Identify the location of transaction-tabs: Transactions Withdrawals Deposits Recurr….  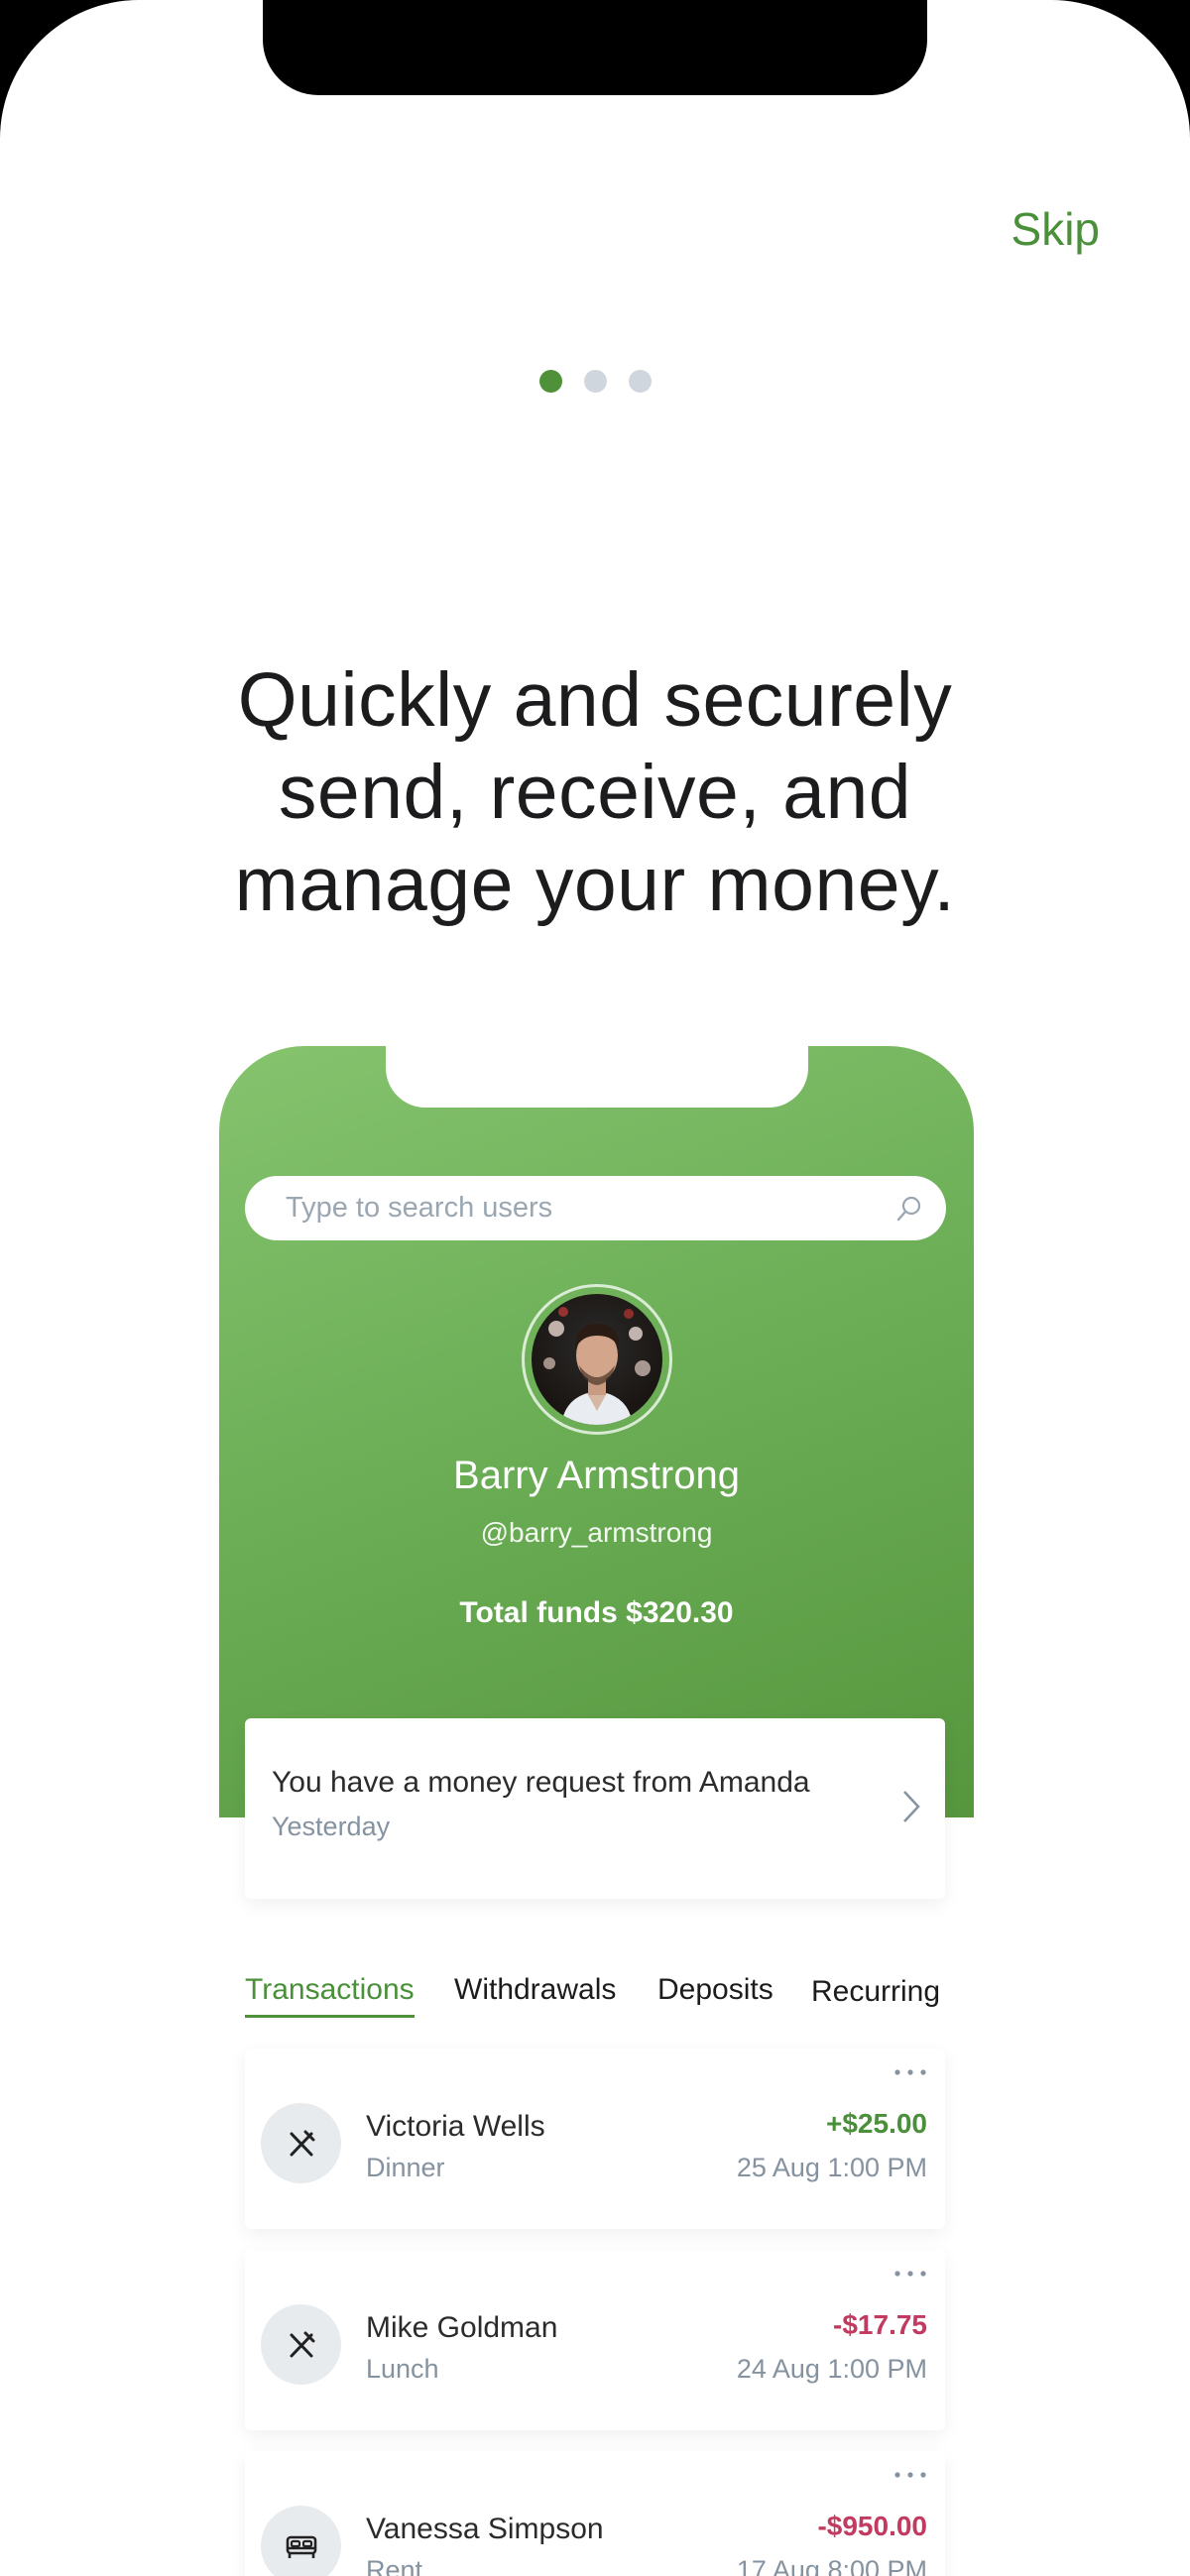
(595, 1997).